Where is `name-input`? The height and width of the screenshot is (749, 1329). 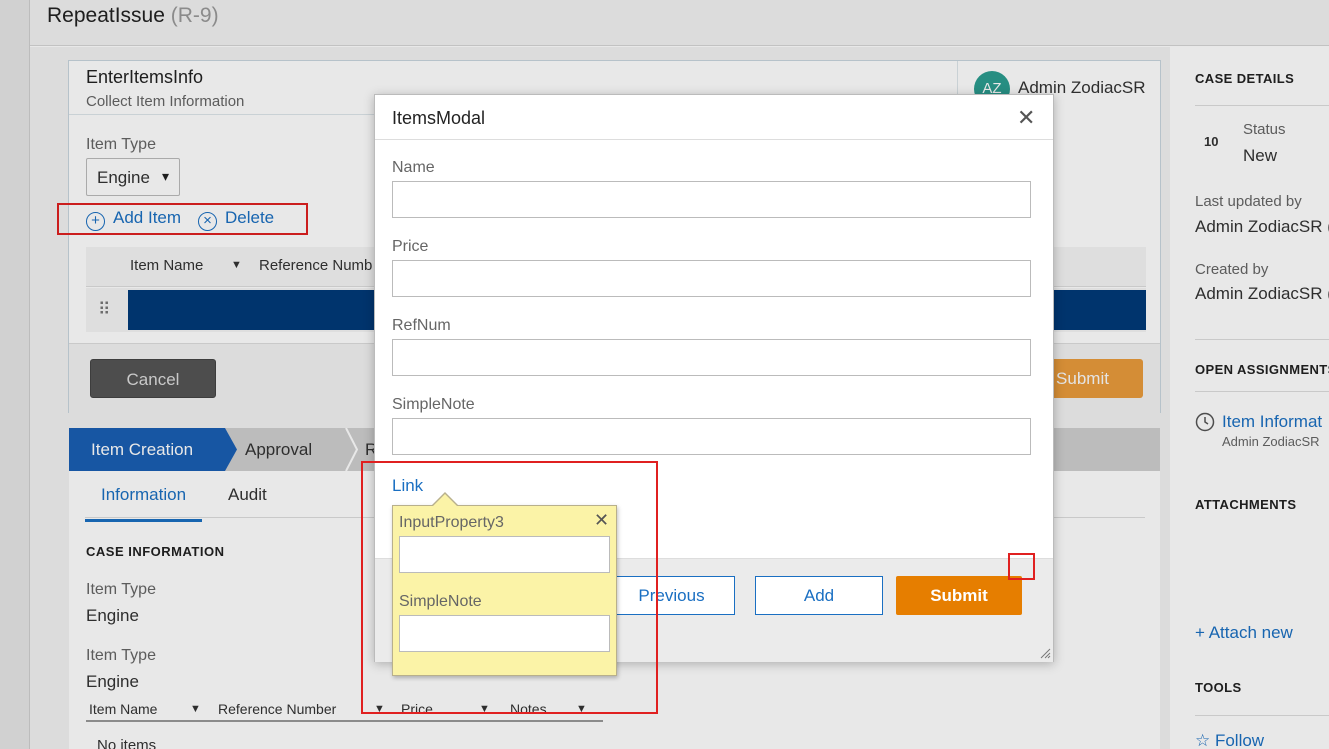
name-input is located at coordinates (711, 199).